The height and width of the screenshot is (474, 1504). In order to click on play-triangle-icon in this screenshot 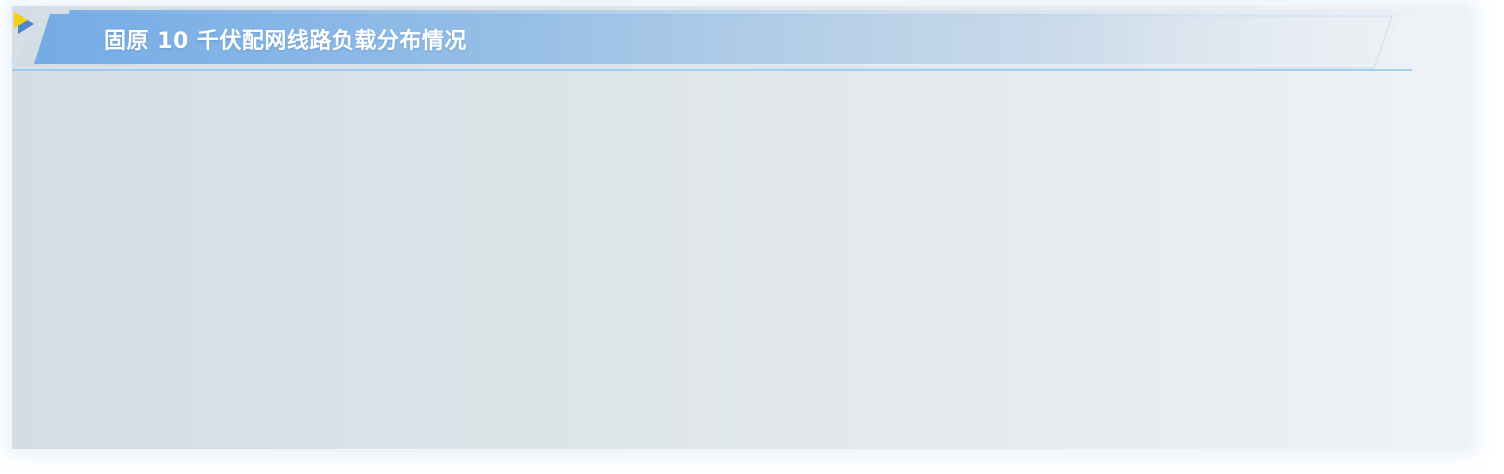, I will do `click(24, 23)`.